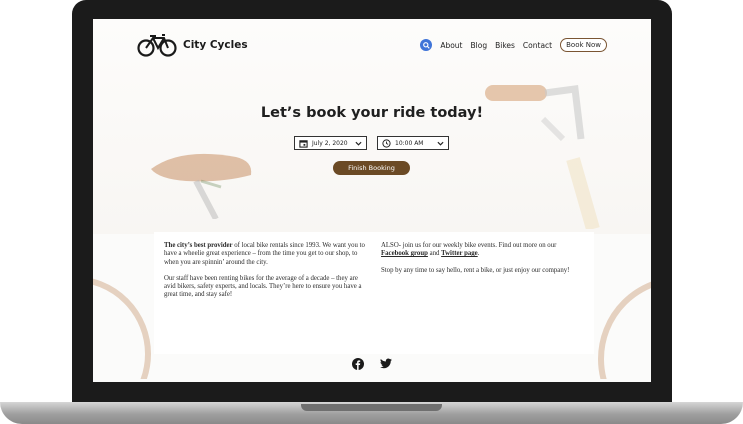 The width and height of the screenshot is (743, 424). Describe the element at coordinates (537, 45) in the screenshot. I see `nav-link-contact: Contact` at that location.